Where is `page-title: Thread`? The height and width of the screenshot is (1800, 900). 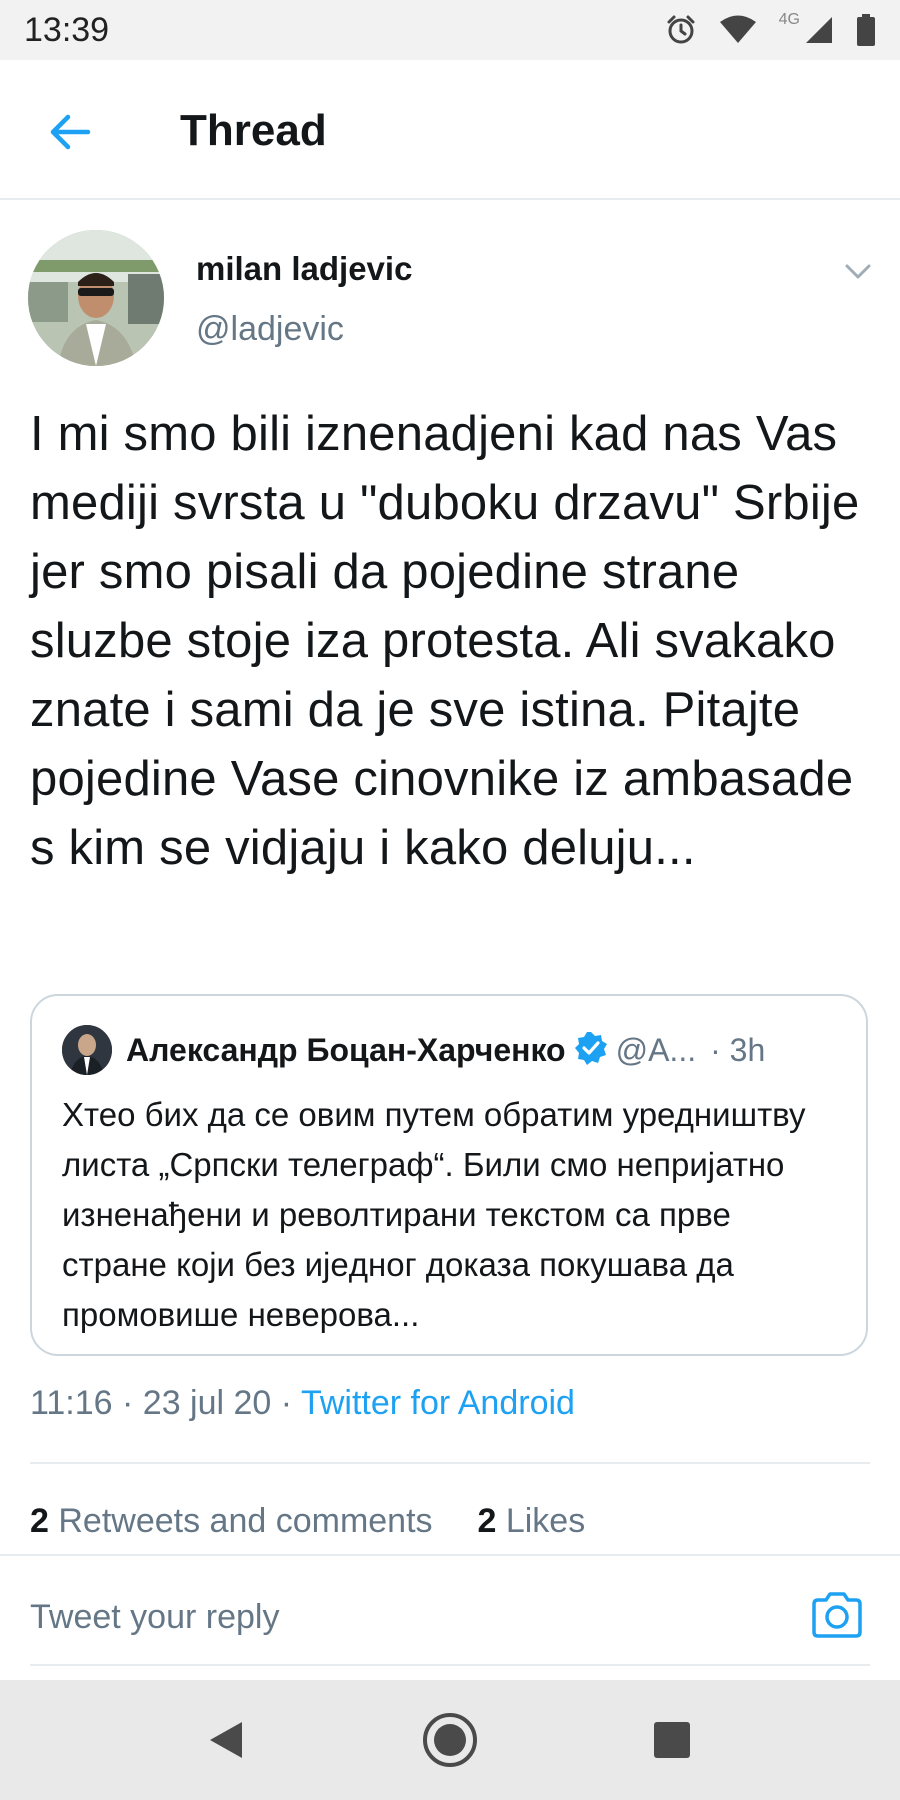
page-title: Thread is located at coordinates (253, 130).